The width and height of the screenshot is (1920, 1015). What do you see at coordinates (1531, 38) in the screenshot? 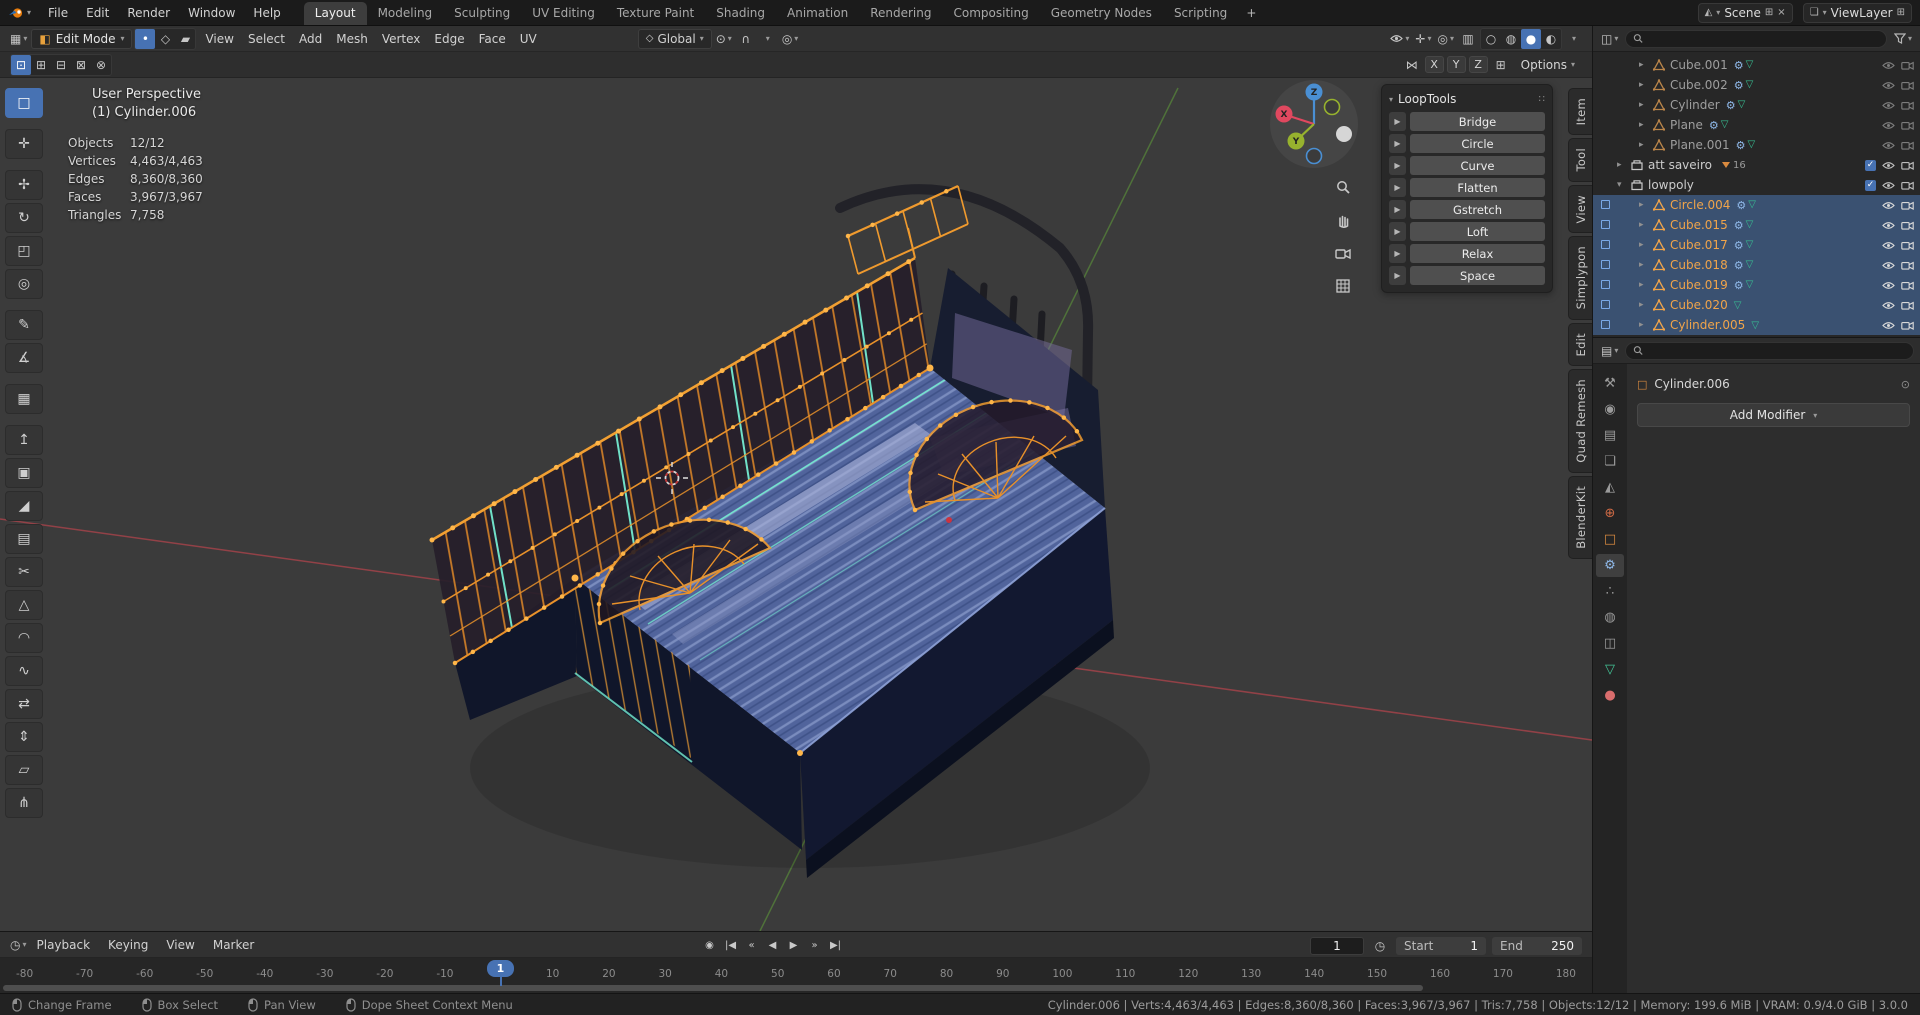
I see `shading-mode-button: ●` at bounding box center [1531, 38].